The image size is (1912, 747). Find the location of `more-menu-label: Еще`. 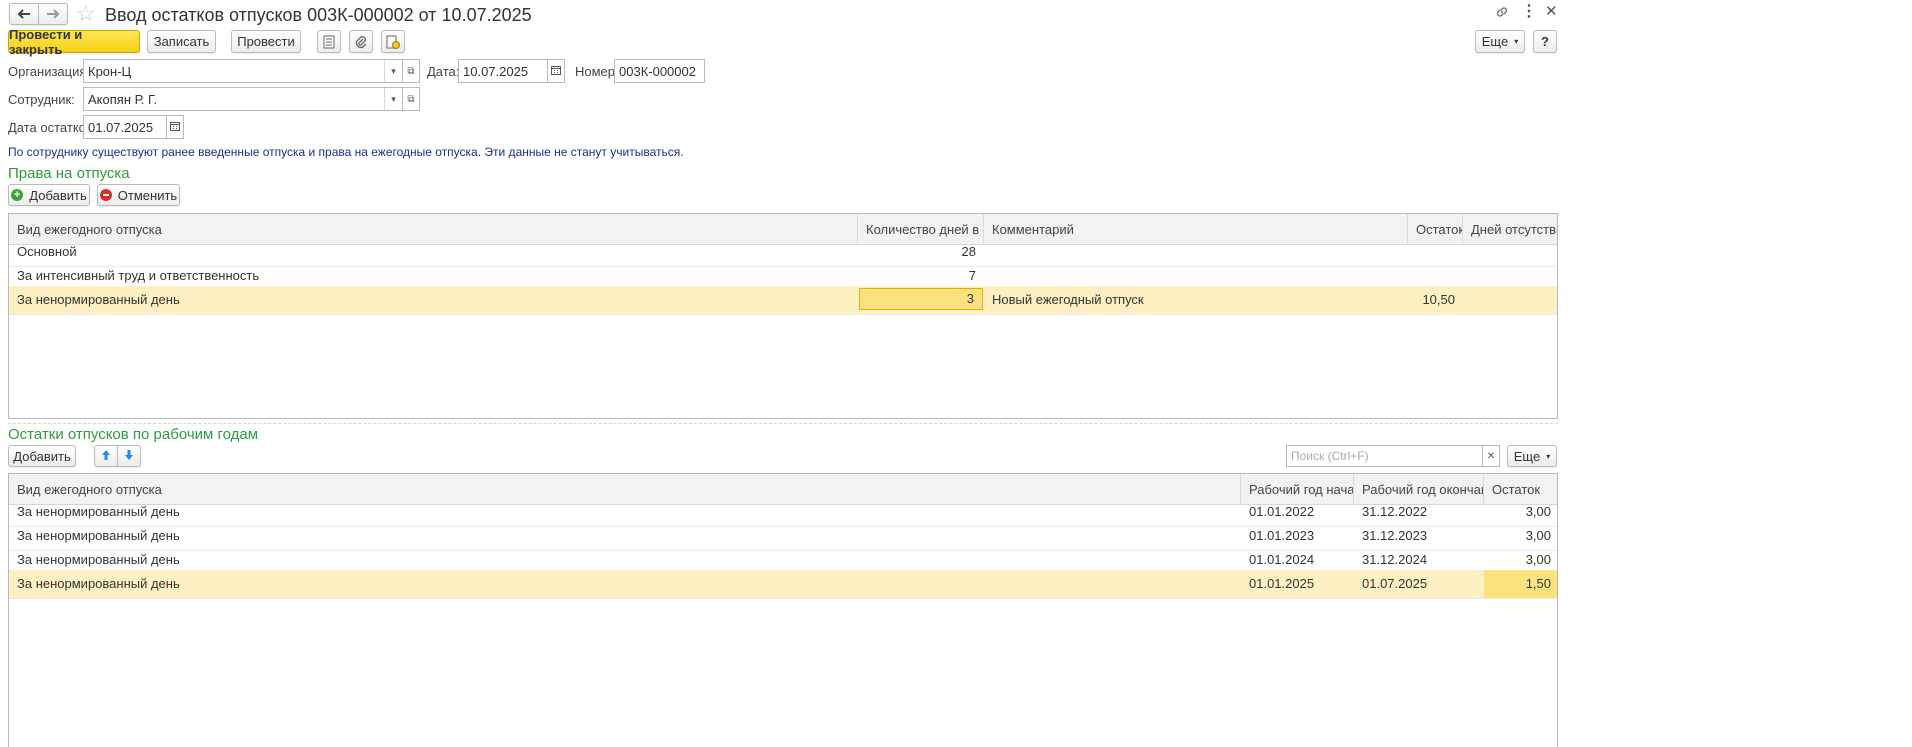

more-menu-label: Еще is located at coordinates (1495, 41).